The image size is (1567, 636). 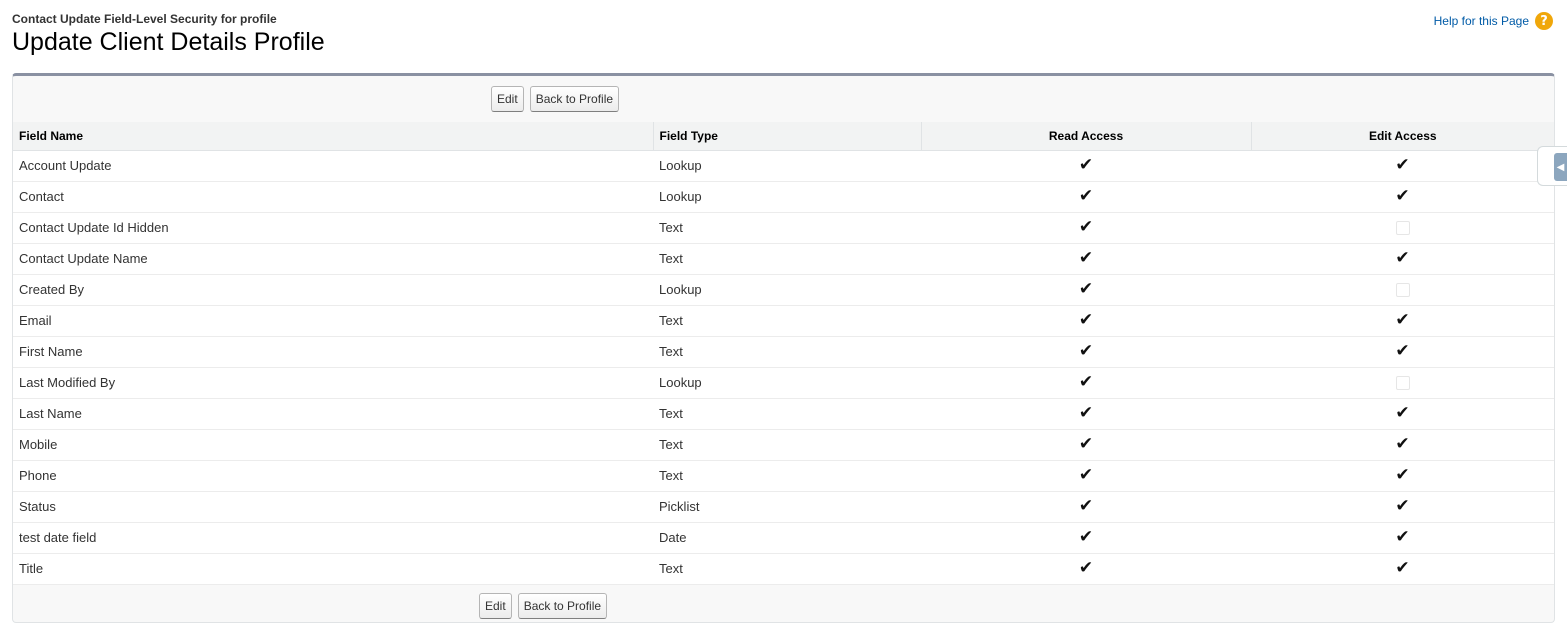 I want to click on table-row: Email Text ✔ ✔, so click(x=783, y=321).